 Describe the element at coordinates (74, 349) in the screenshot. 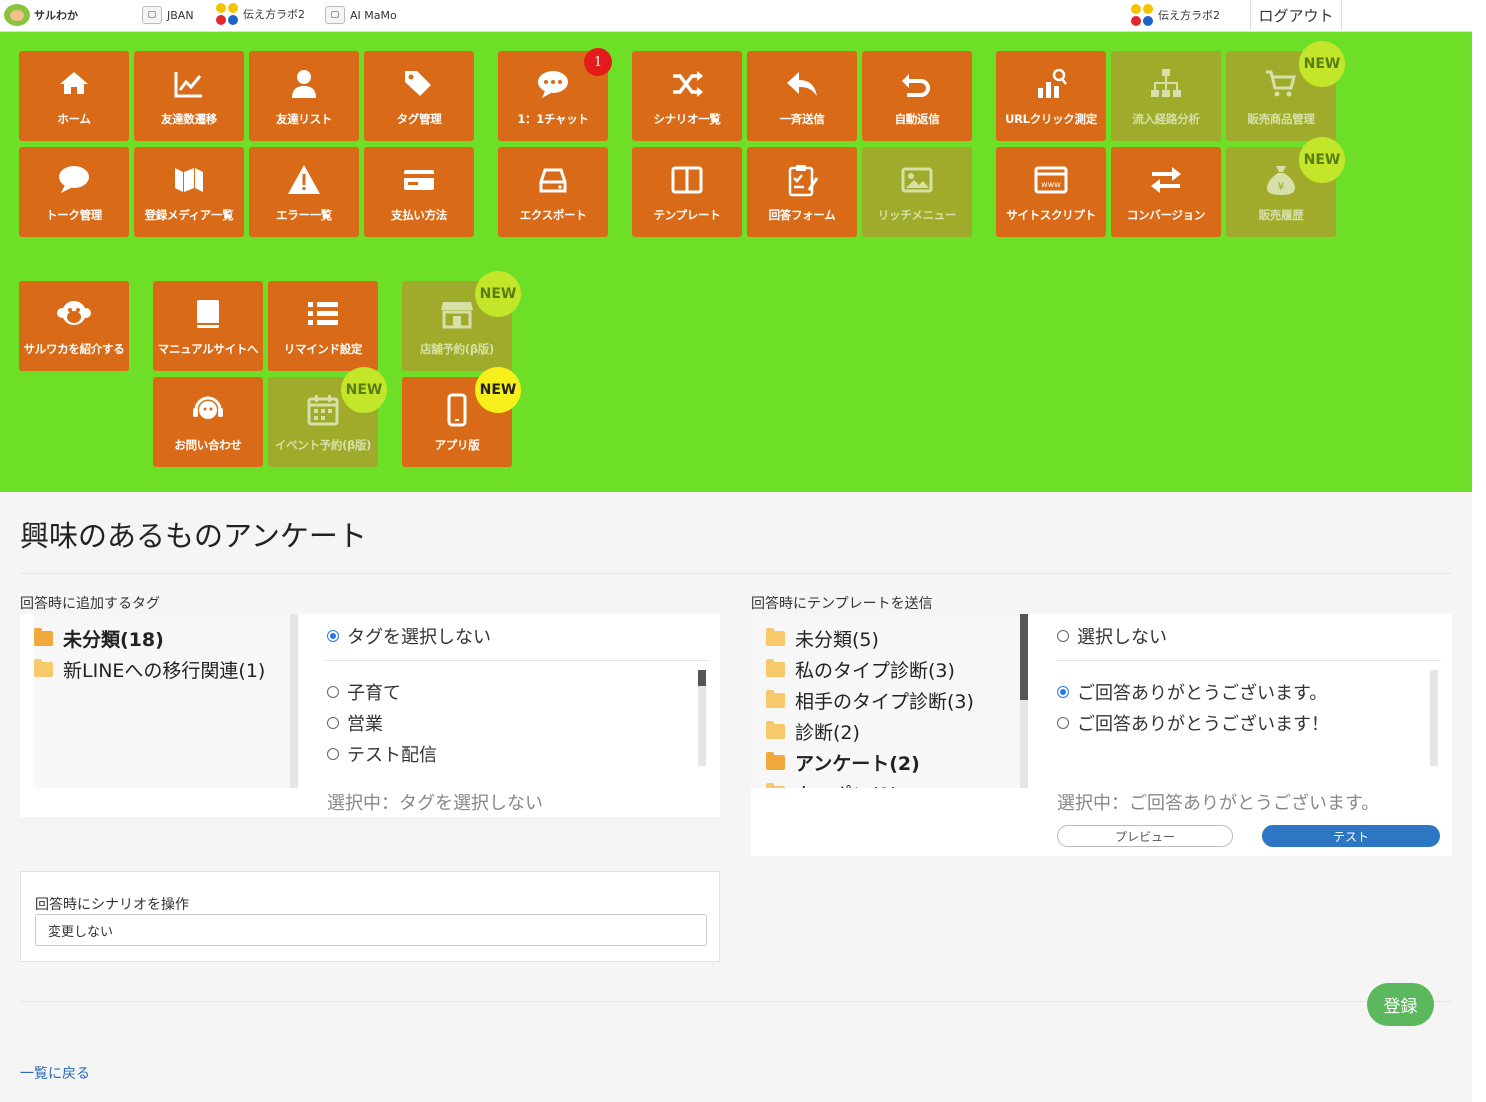

I see `menu-tile-label: サルワカを紹介する` at that location.